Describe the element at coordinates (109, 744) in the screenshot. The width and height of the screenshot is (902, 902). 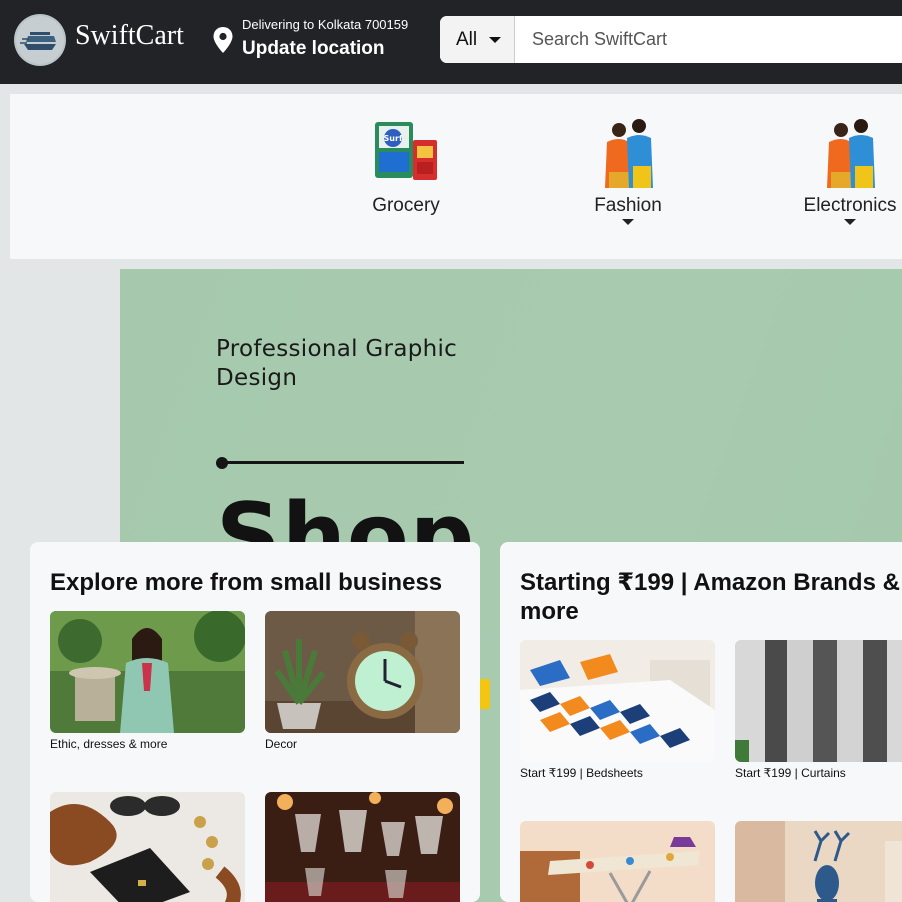
I see `tile-caption: Ethic, dresses & more` at that location.